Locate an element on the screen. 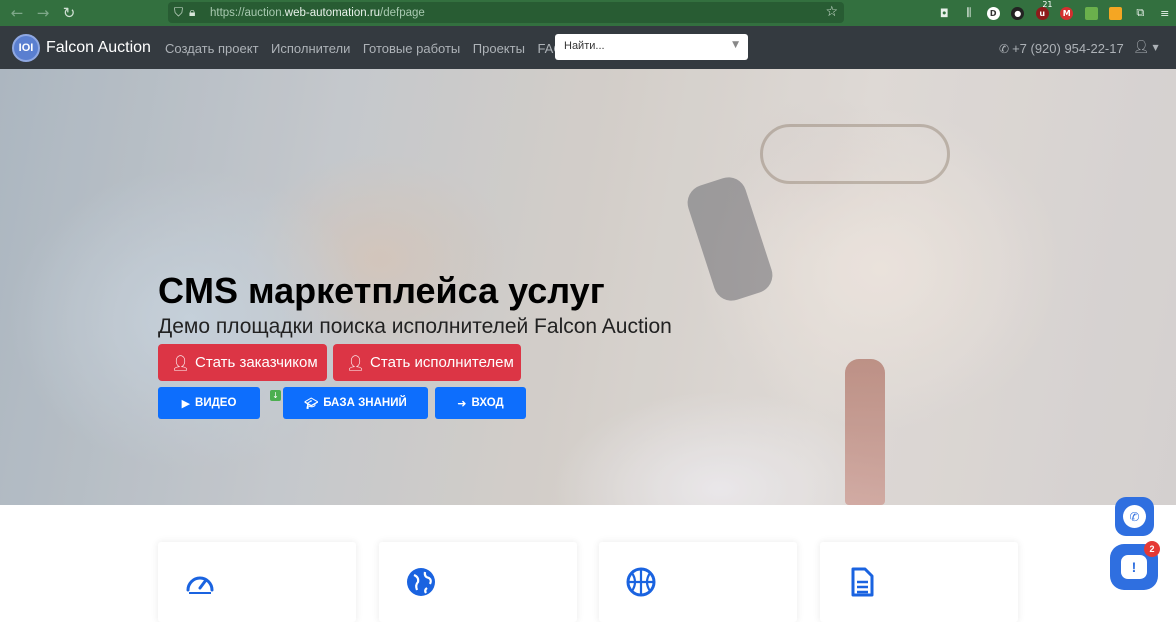 The height and width of the screenshot is (622, 1176). video-label: ВИДЕО is located at coordinates (215, 403).